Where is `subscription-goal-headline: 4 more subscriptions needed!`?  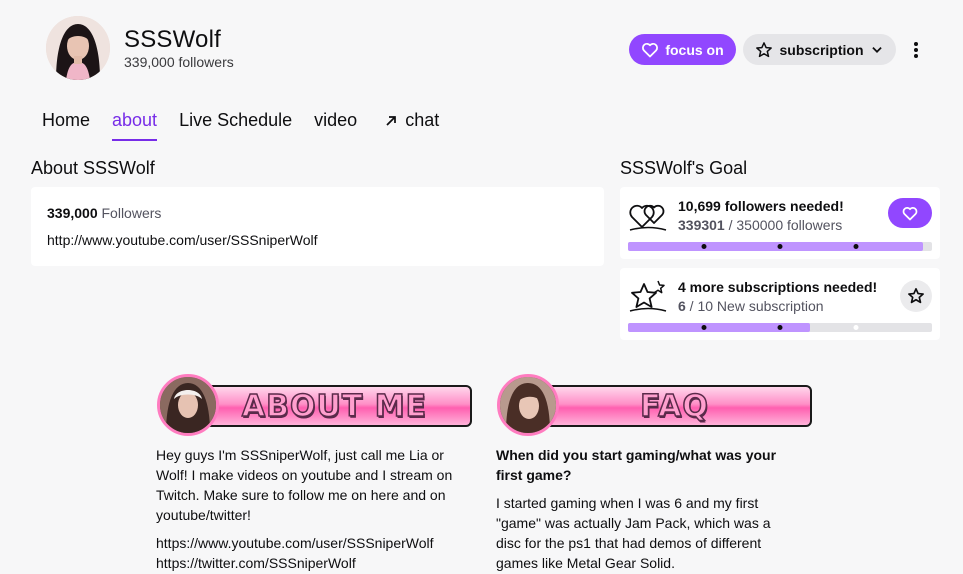
subscription-goal-headline: 4 more subscriptions needed! is located at coordinates (778, 287).